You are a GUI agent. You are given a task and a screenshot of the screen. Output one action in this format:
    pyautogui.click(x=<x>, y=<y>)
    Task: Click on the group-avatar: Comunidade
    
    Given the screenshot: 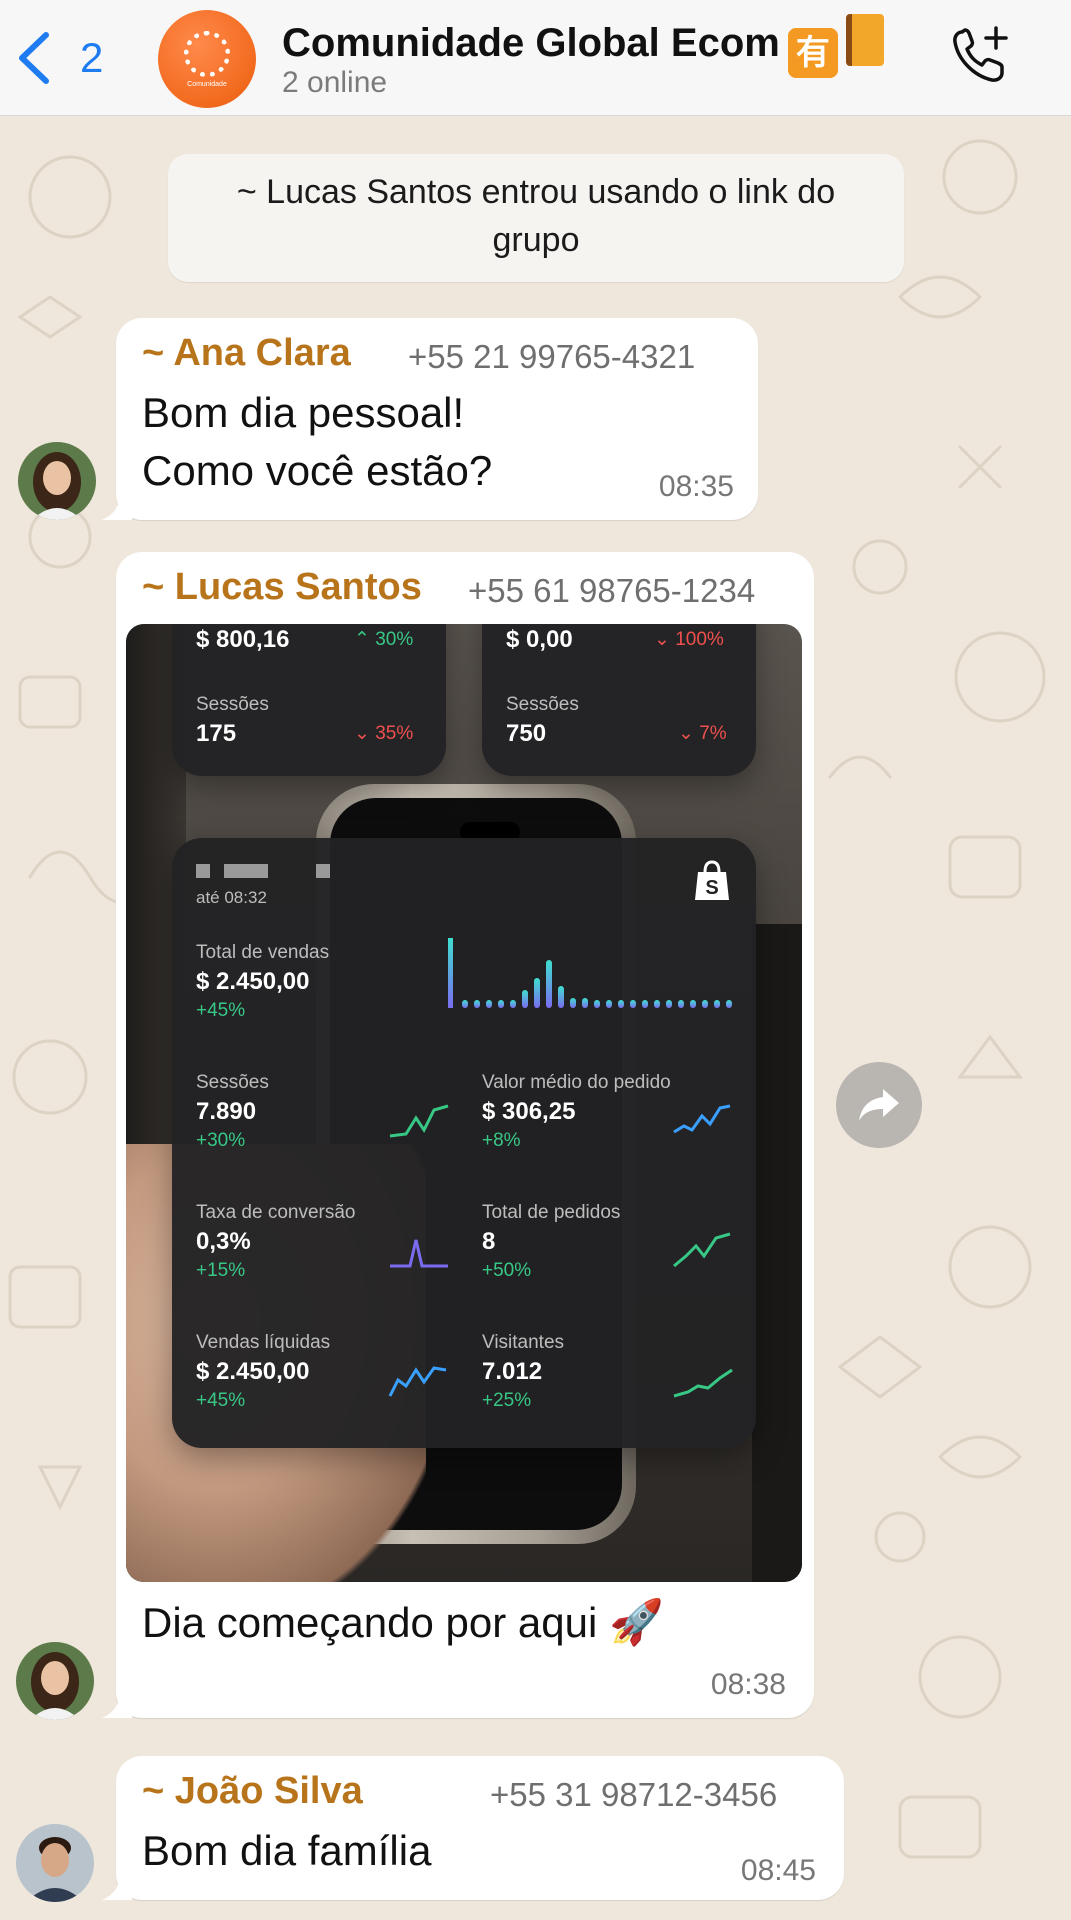 What is the action you would take?
    pyautogui.click(x=207, y=59)
    